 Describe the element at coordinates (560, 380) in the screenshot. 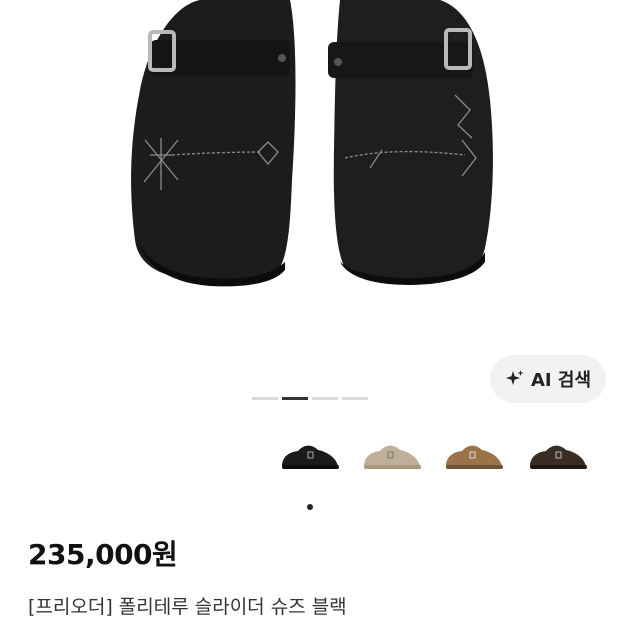

I see `ai-search-label: AI 검색` at that location.